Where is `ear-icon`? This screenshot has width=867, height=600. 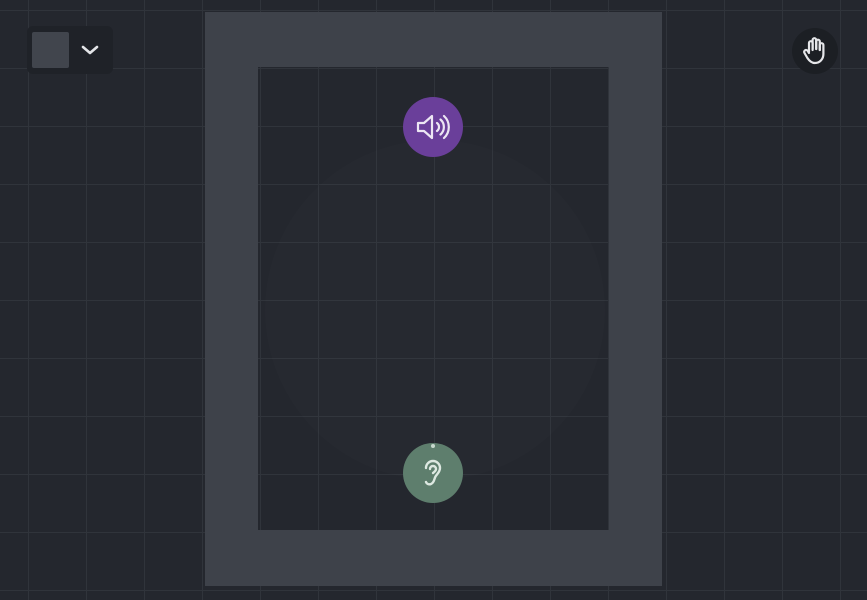
ear-icon is located at coordinates (433, 472).